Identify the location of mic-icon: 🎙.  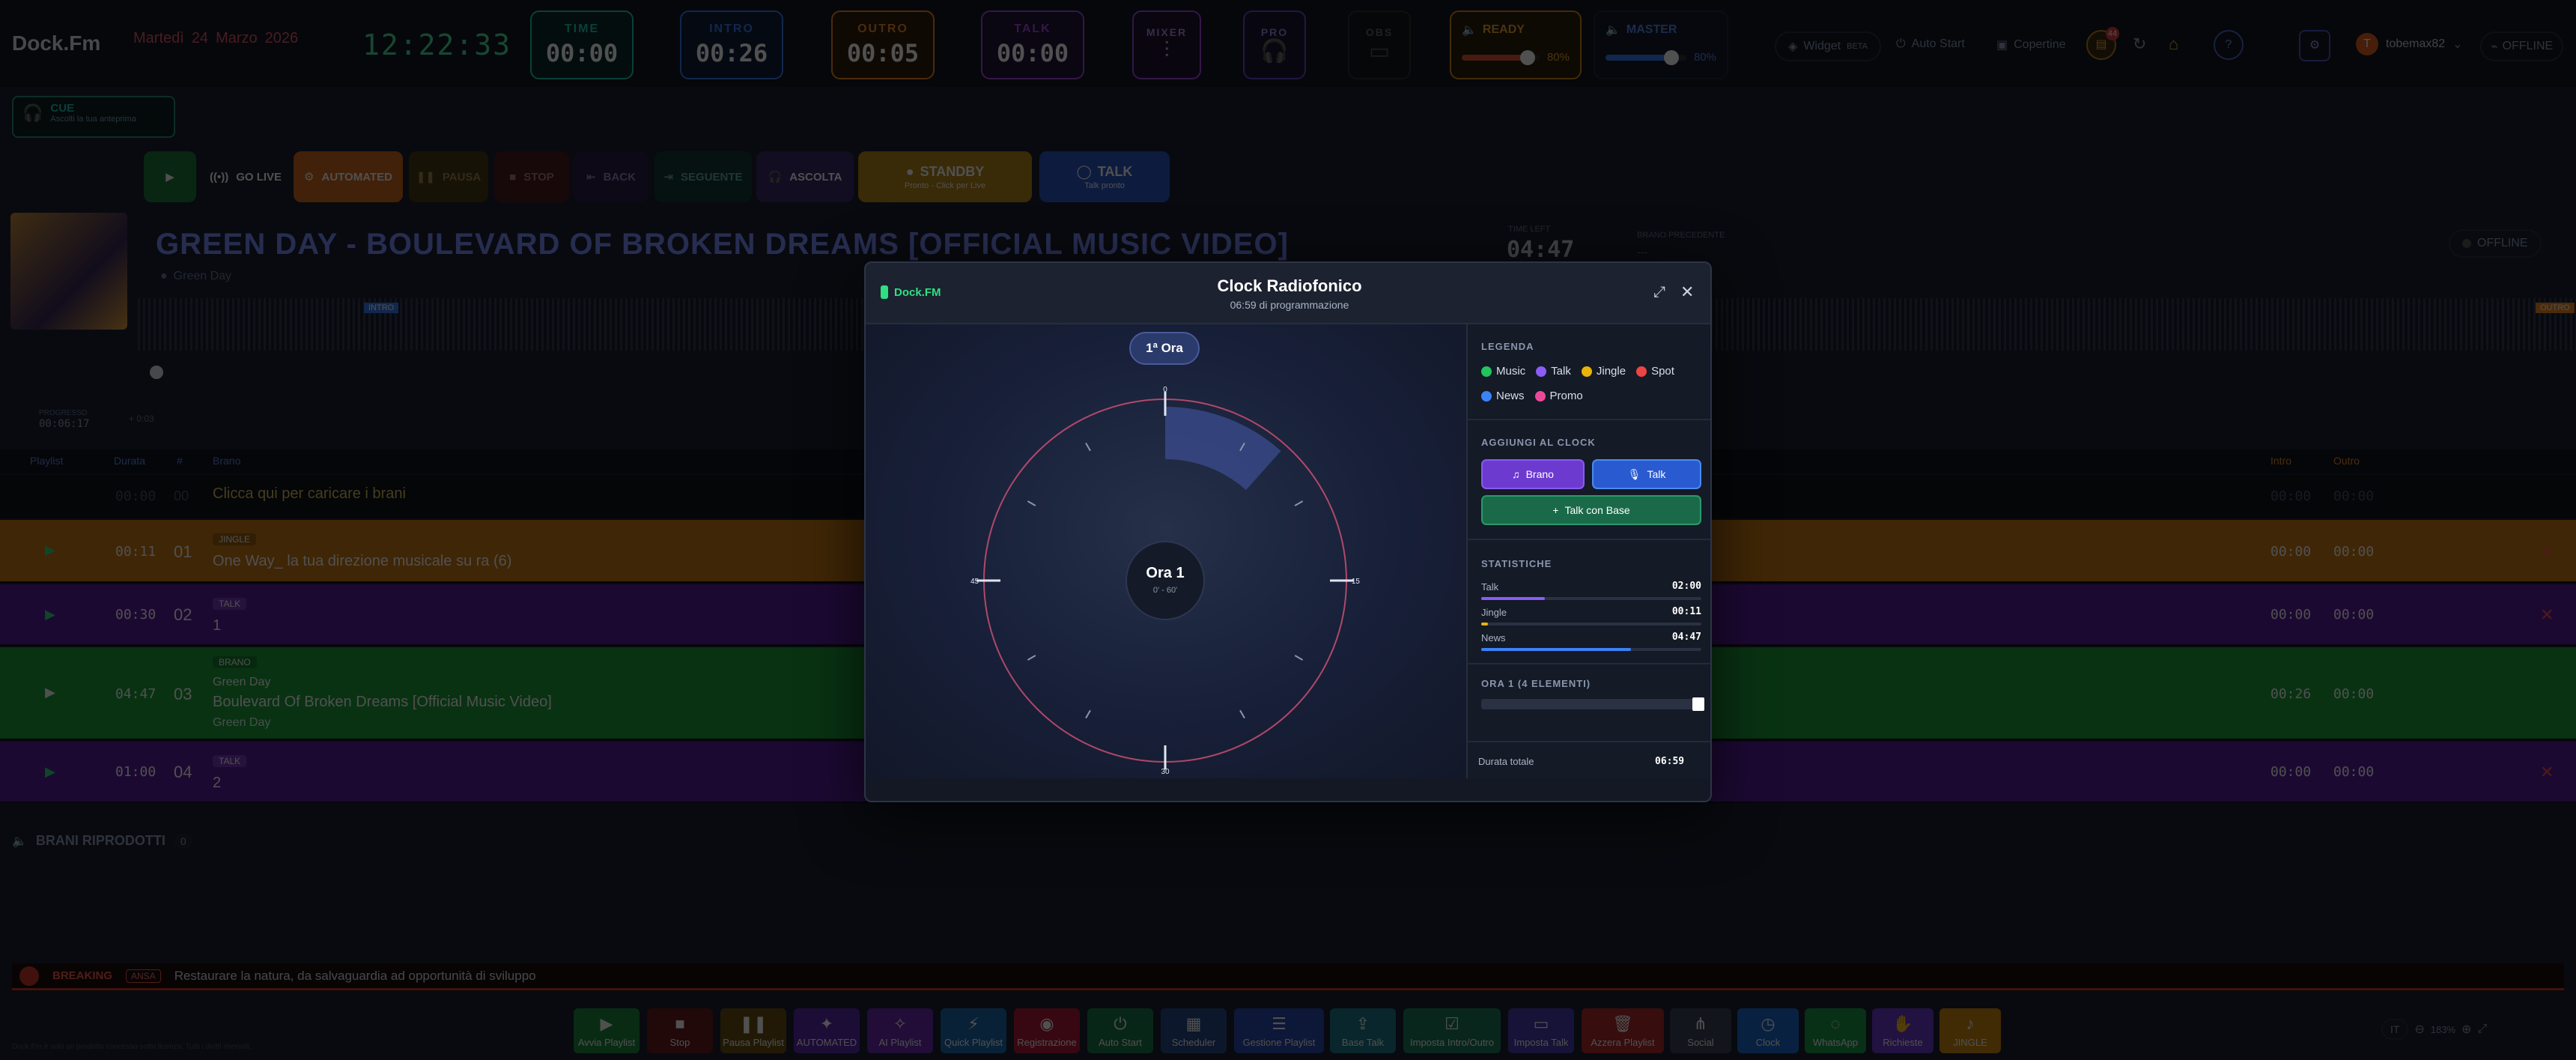
(1634, 473).